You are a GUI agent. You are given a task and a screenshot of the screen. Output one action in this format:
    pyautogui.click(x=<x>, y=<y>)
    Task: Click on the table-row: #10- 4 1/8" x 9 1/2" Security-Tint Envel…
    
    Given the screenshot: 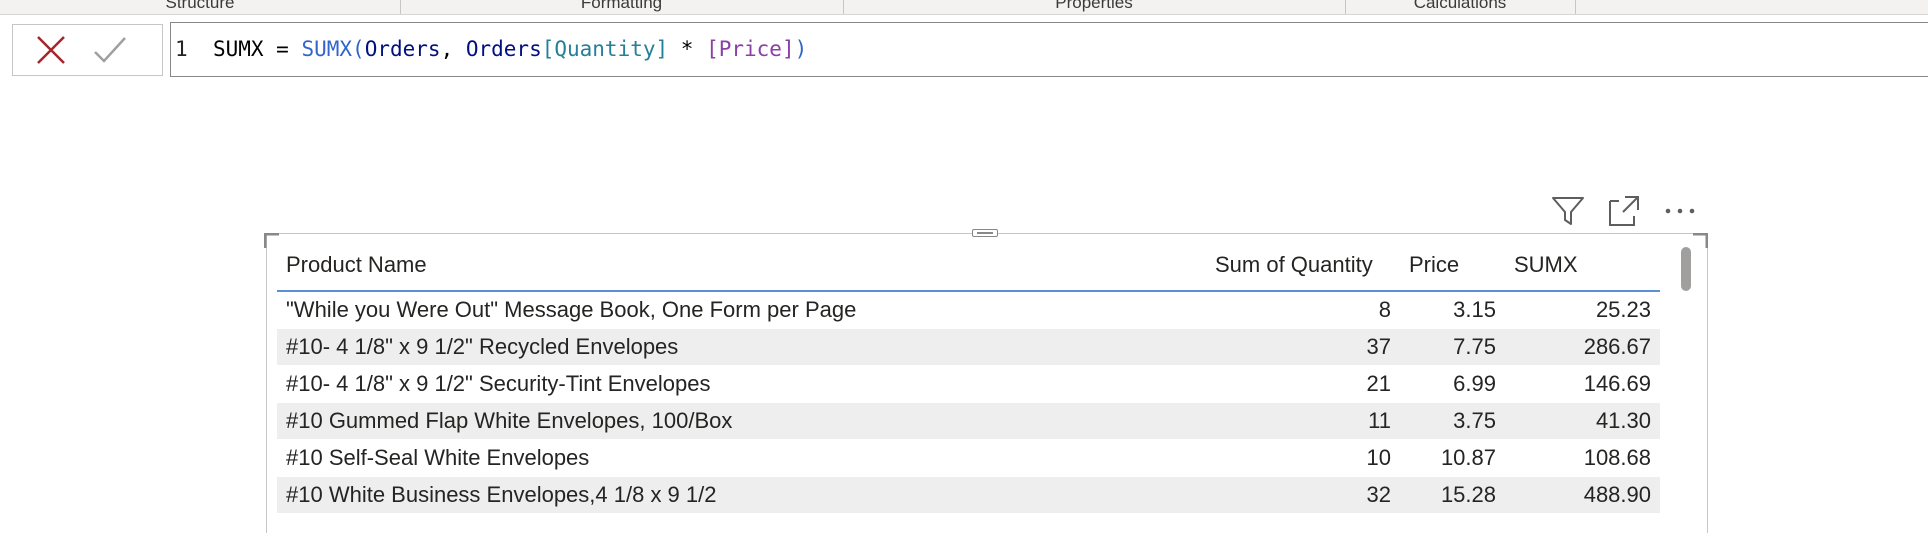 What is the action you would take?
    pyautogui.click(x=968, y=384)
    